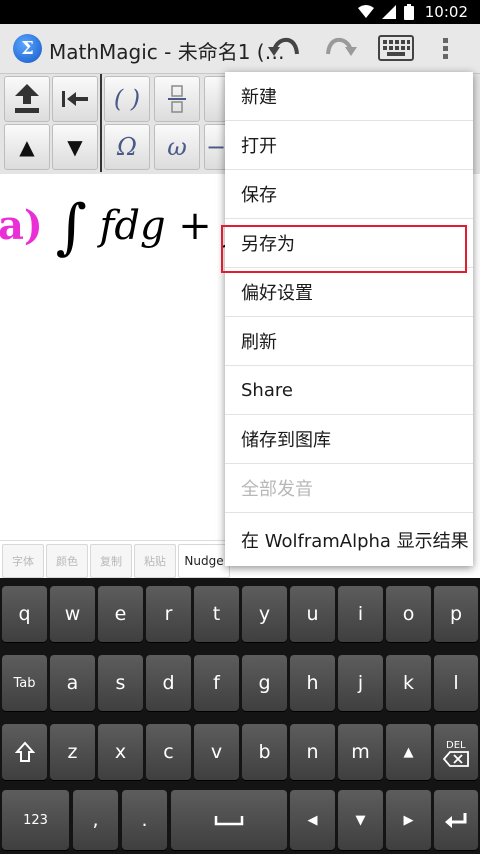  Describe the element at coordinates (446, 12) in the screenshot. I see `status-time: 10:02` at that location.